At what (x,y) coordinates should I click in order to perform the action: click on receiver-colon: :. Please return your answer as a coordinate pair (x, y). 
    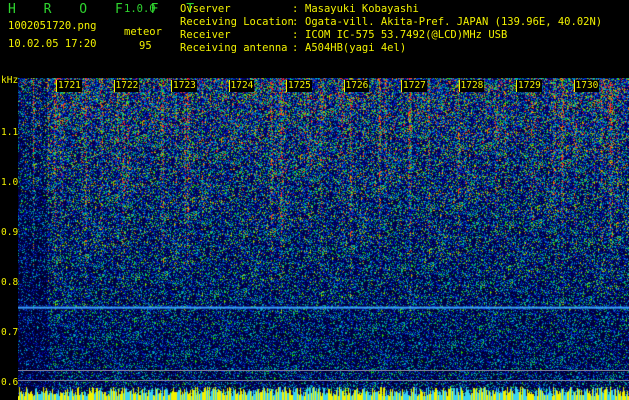
    Looking at the image, I should click on (295, 35).